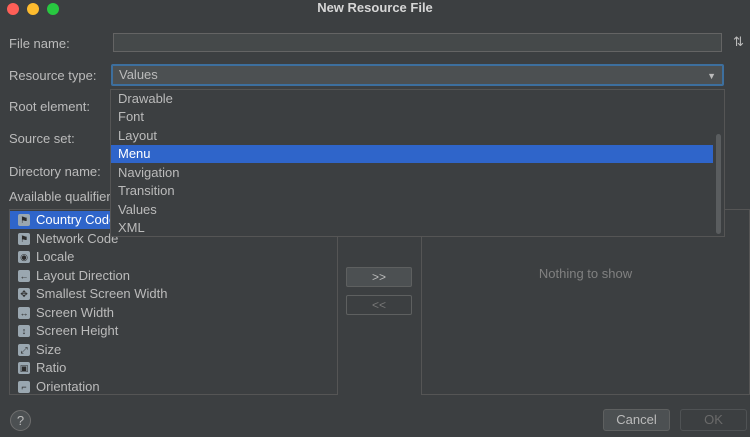 The width and height of the screenshot is (750, 437). I want to click on arrow-left-icon: ←, so click(24, 276).